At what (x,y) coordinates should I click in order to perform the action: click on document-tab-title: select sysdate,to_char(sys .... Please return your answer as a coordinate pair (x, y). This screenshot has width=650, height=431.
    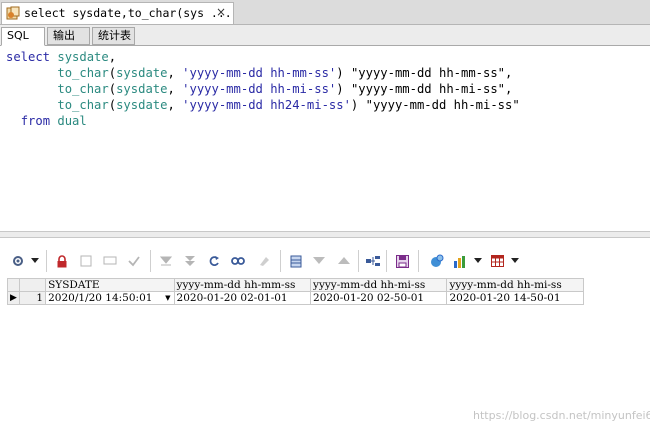
    Looking at the image, I should click on (128, 13).